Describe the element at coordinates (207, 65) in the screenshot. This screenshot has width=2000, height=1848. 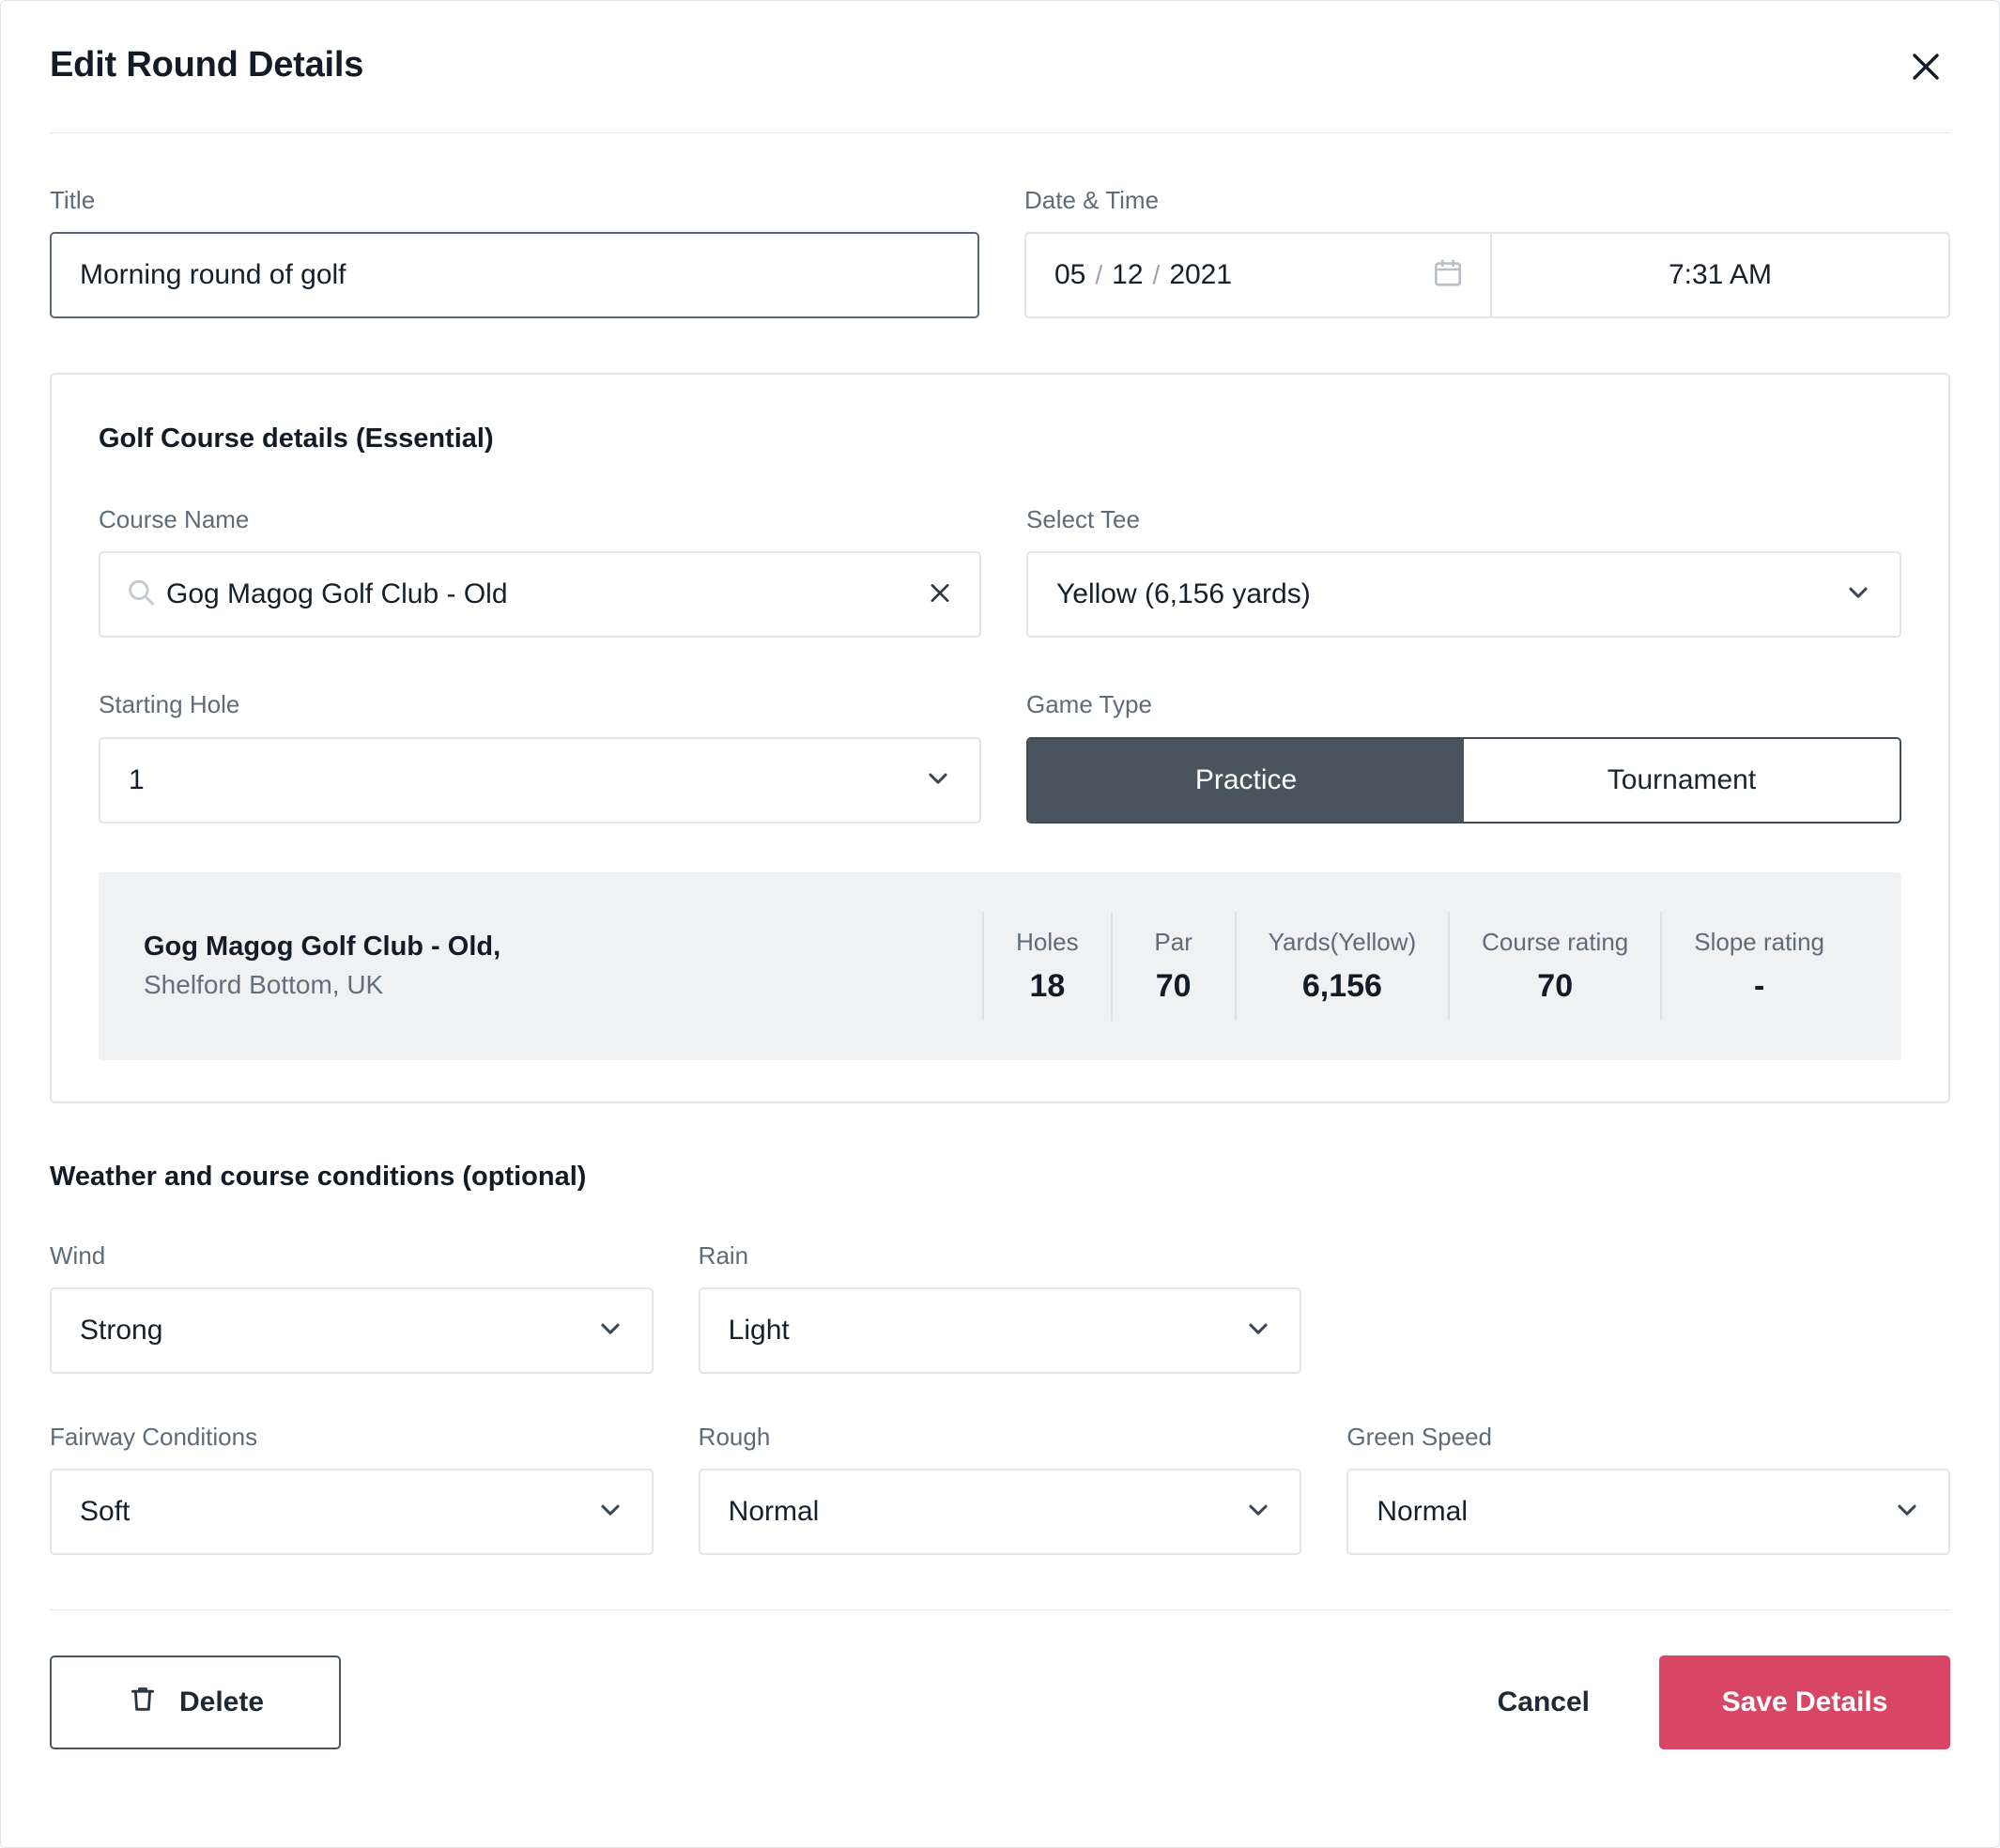
I see `page-title: Edit Round Details` at that location.